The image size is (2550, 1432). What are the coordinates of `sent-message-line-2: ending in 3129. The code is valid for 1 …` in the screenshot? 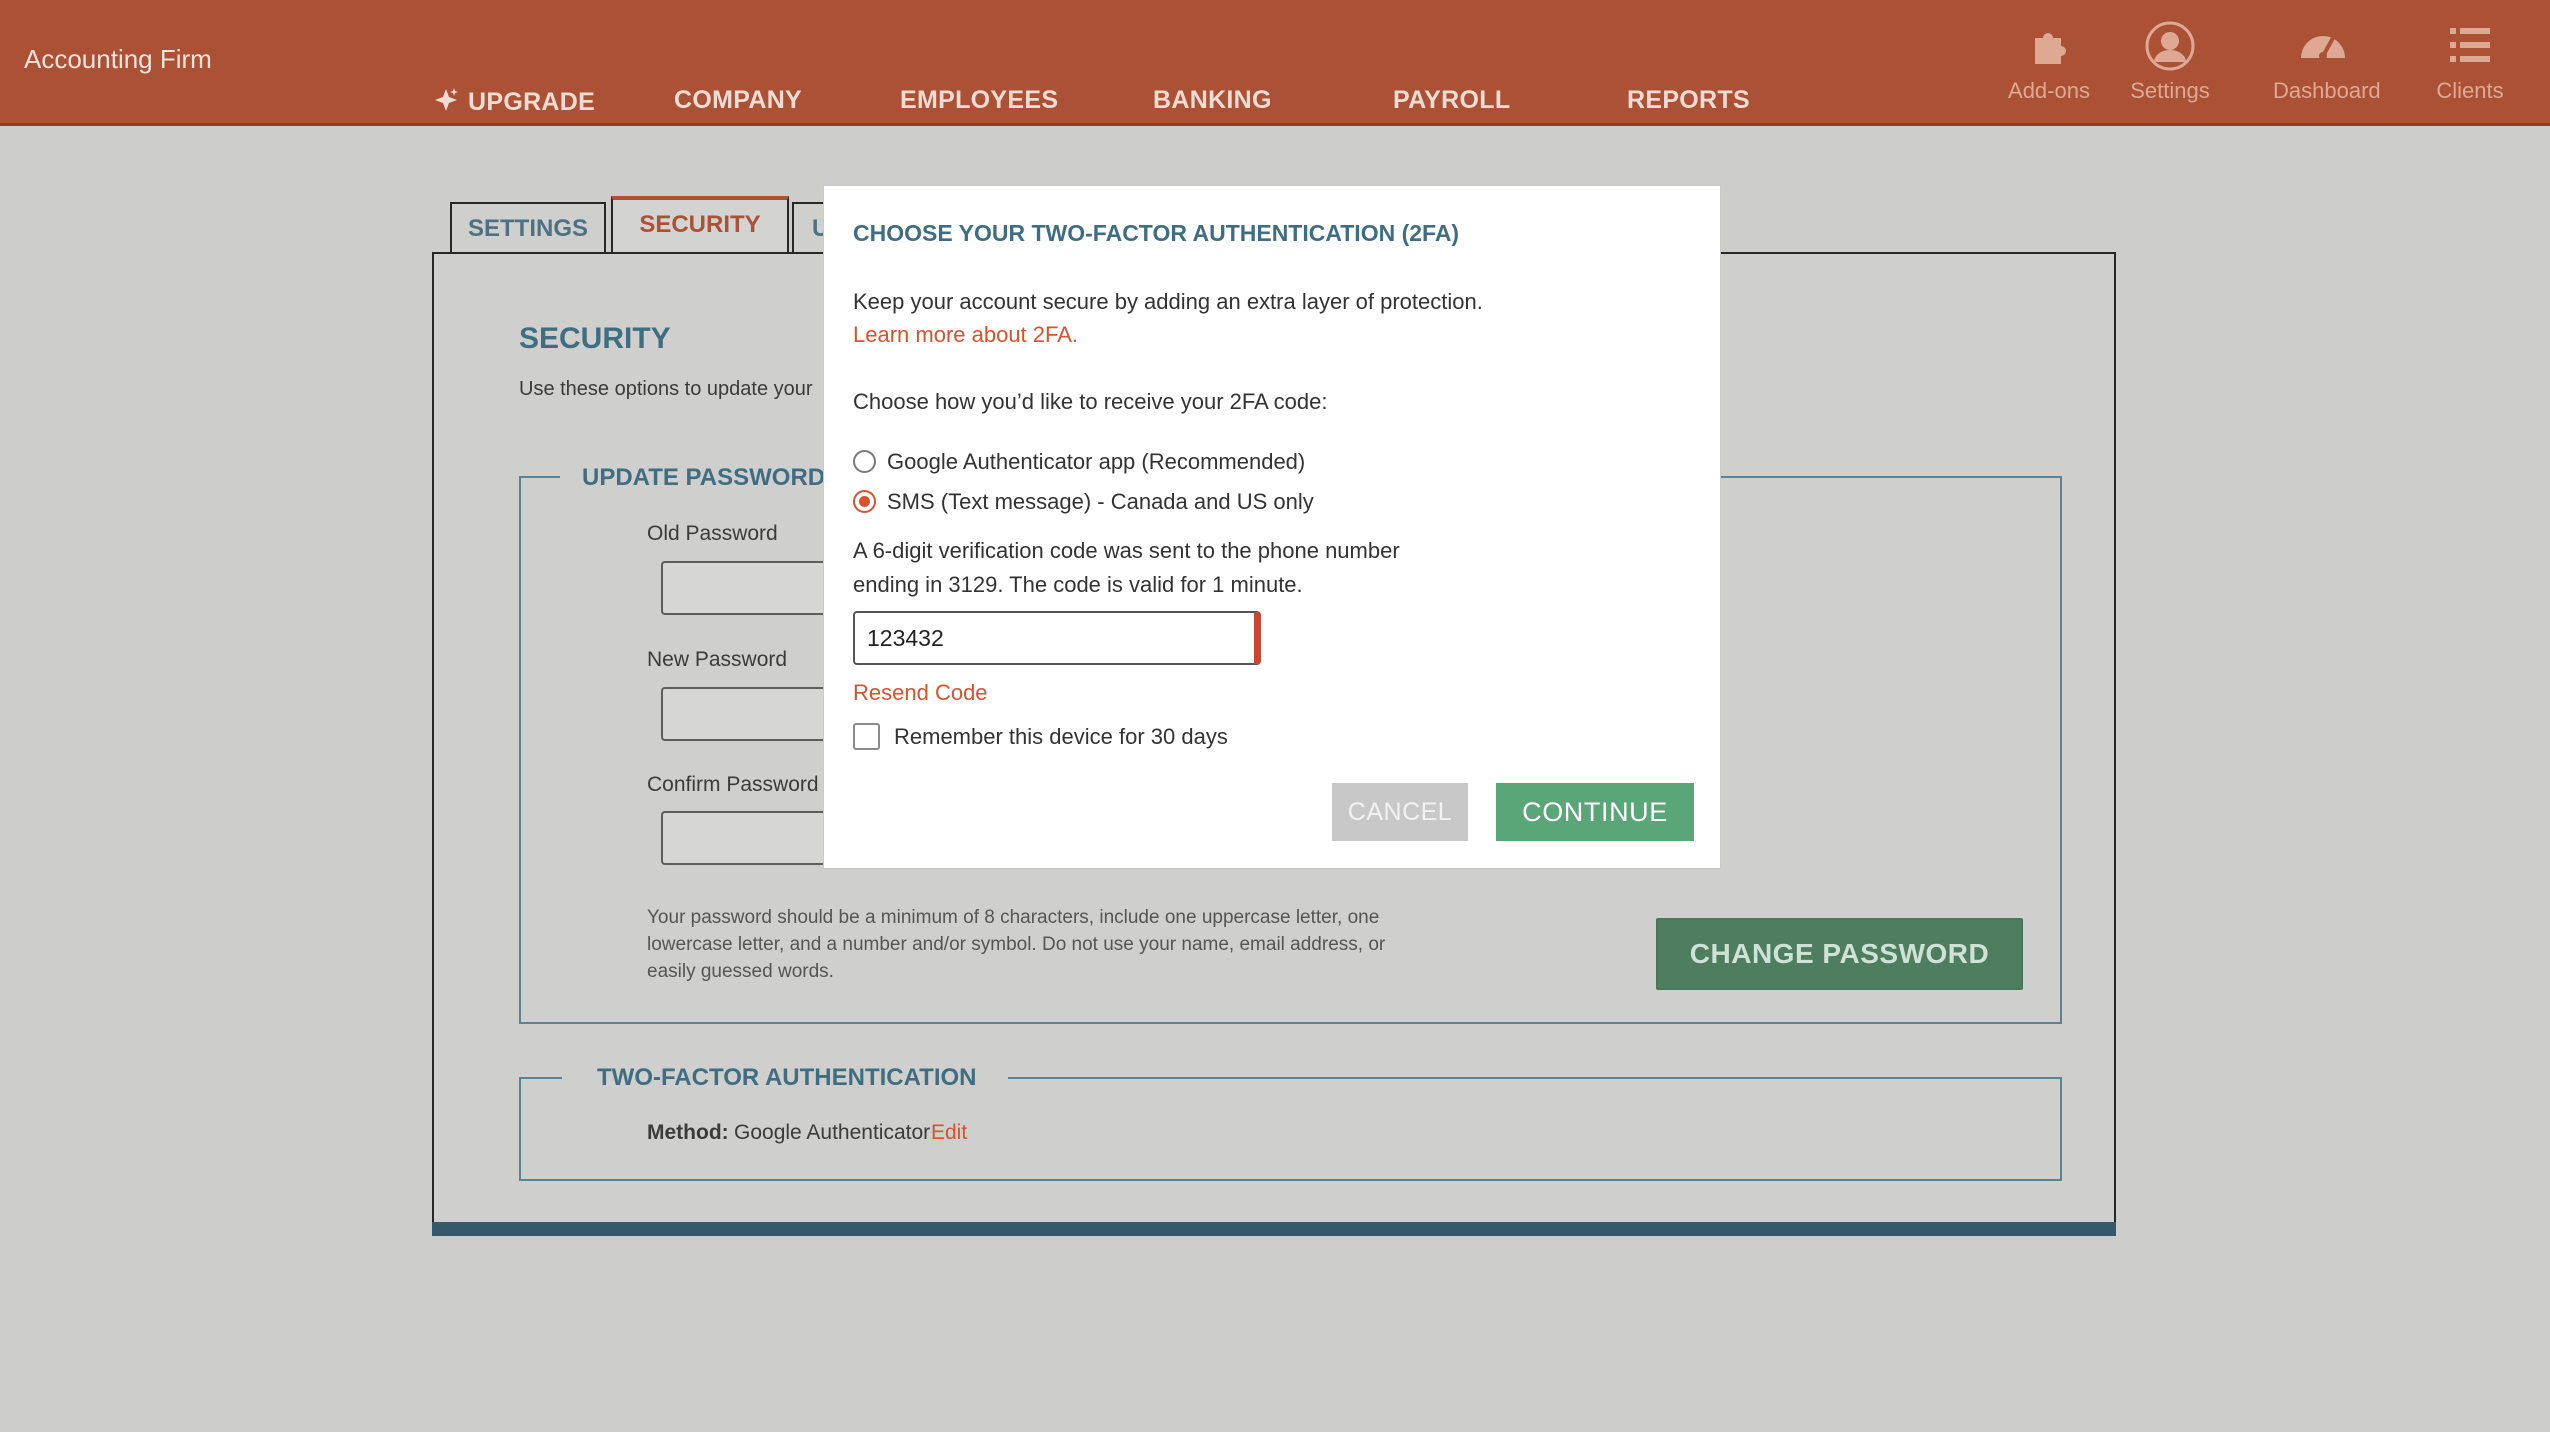 It's located at (1078, 584).